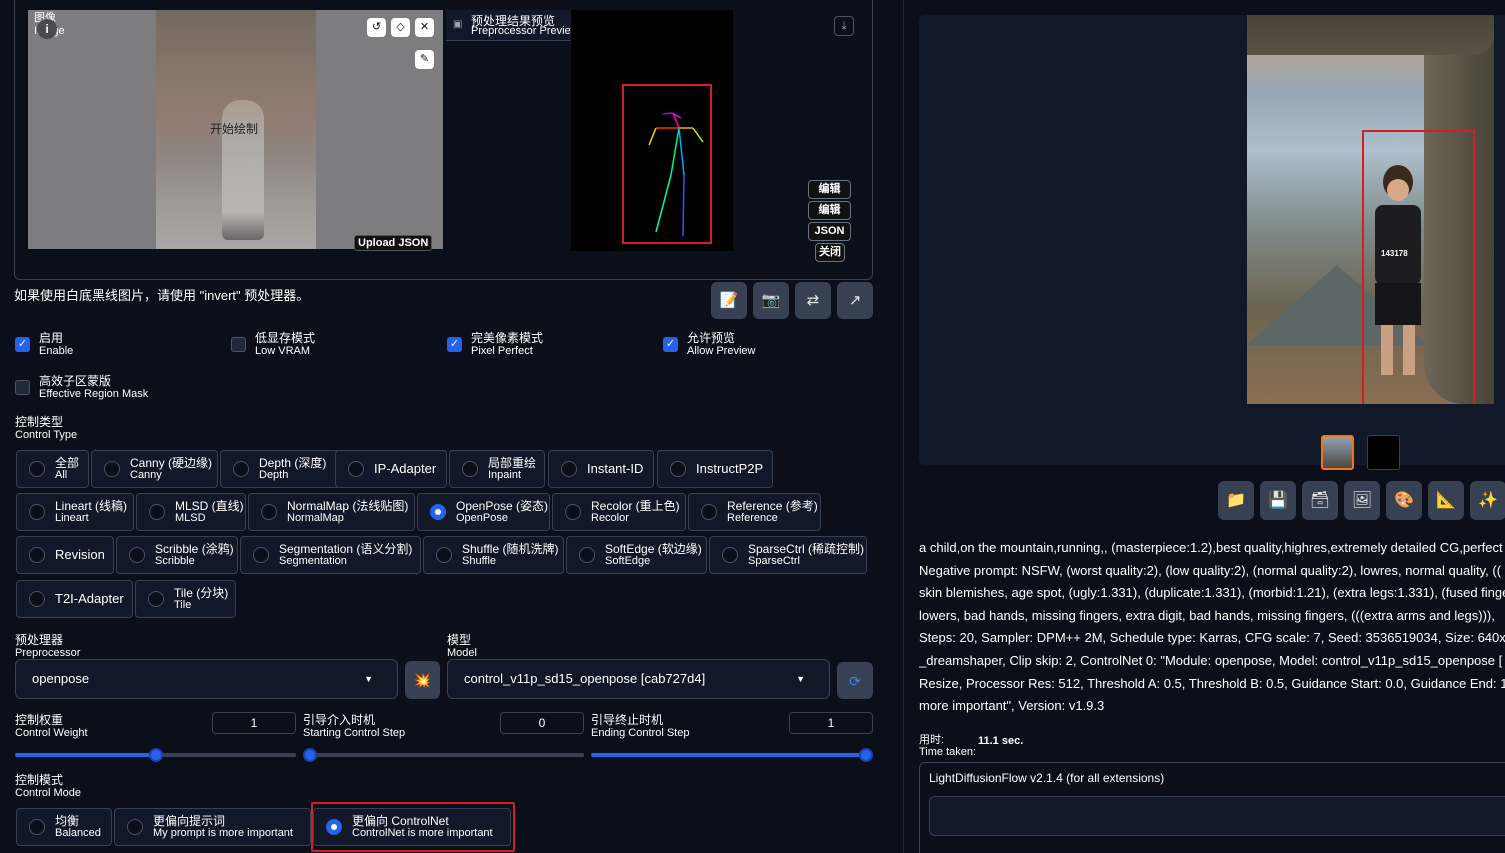 The image size is (1505, 853). Describe the element at coordinates (493, 555) in the screenshot. I see `control-type-option: Shuffle (随机洗牌) Shuffle` at that location.